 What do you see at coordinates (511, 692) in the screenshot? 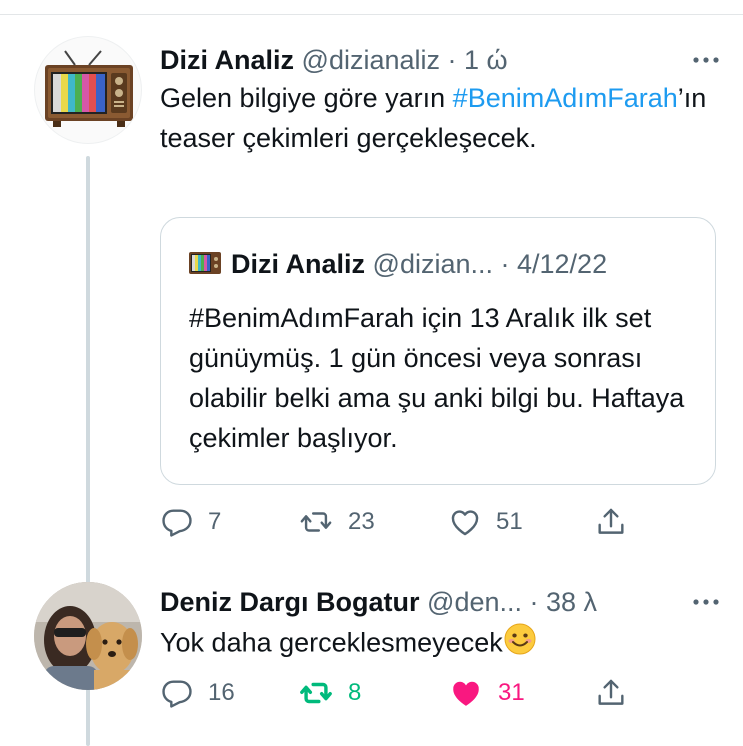
I see `like-count: 31` at bounding box center [511, 692].